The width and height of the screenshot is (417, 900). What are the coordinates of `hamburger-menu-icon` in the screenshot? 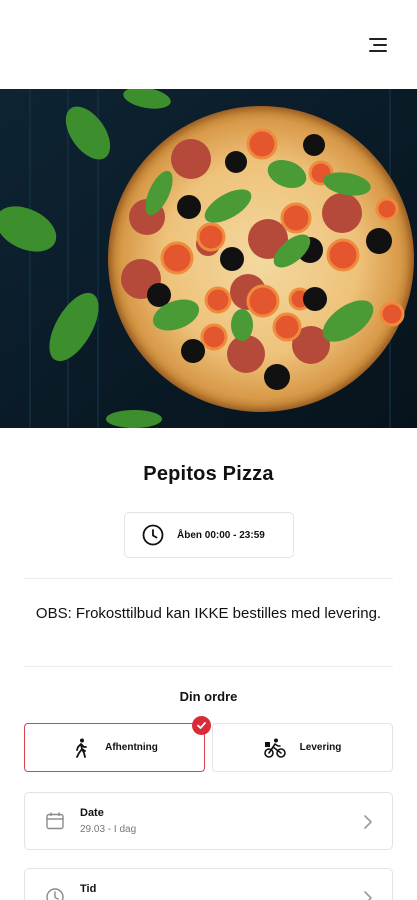 It's located at (378, 45).